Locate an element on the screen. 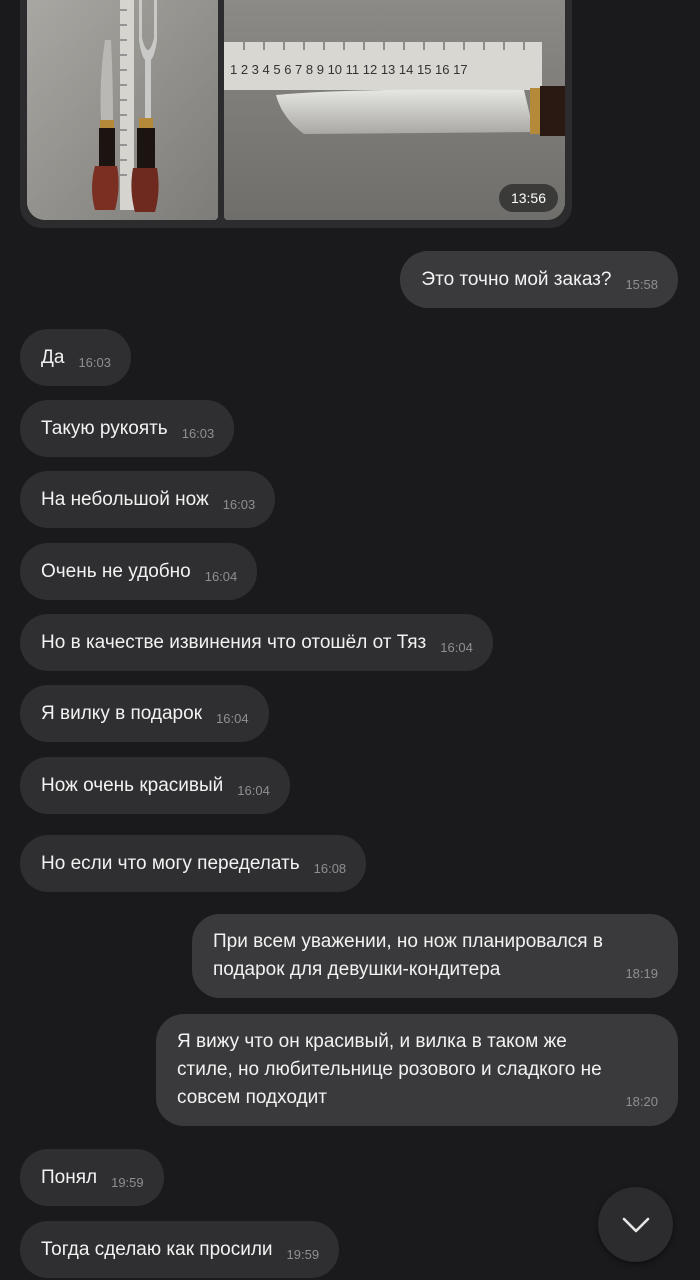 The image size is (700, 1280). message-text: Тогда сделаю как просили is located at coordinates (157, 1249).